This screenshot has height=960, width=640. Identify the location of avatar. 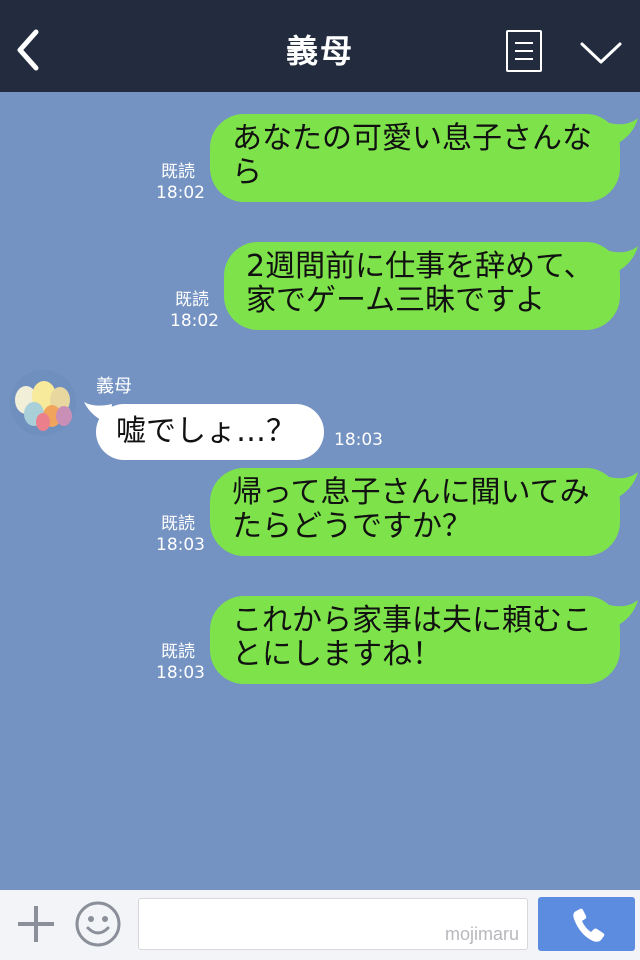
(43, 403).